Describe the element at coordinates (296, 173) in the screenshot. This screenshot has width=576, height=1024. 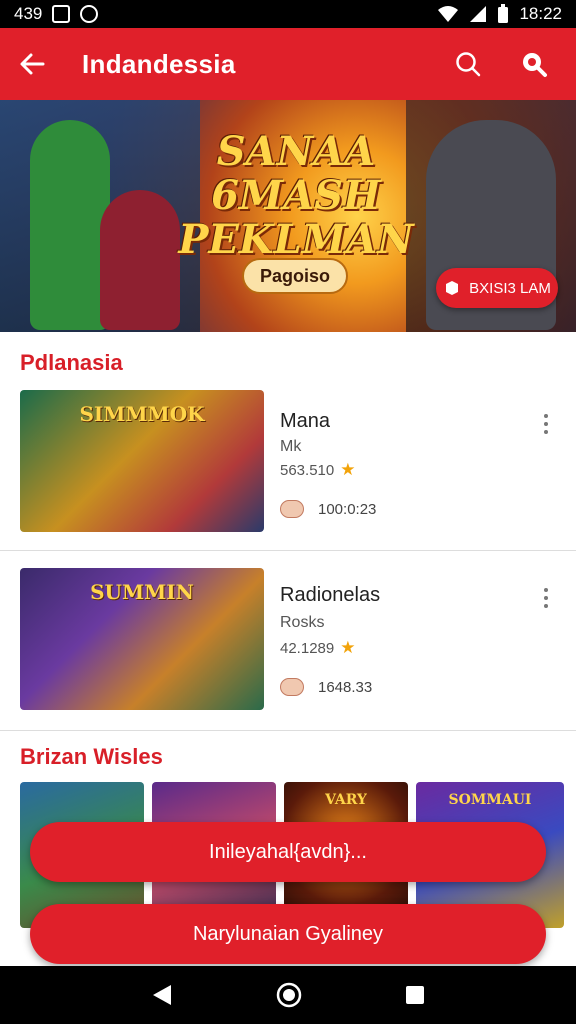
I see `hero-title-line1: SANAA 6MASH` at that location.